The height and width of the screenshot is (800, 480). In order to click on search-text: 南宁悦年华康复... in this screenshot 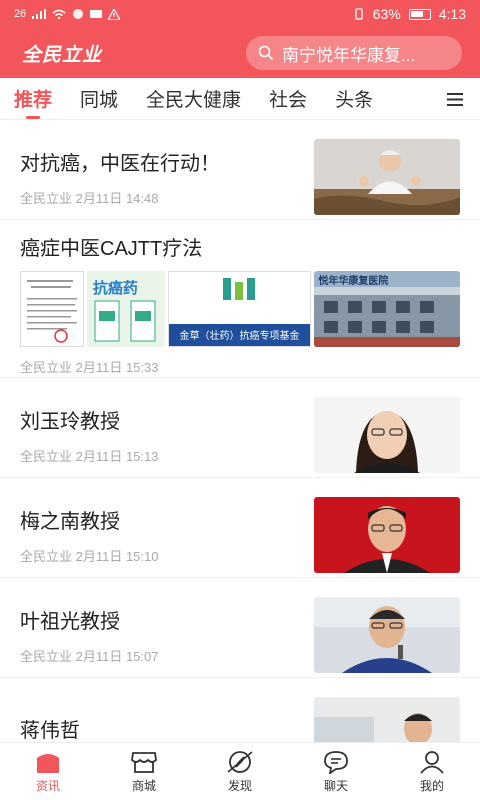, I will do `click(349, 55)`.